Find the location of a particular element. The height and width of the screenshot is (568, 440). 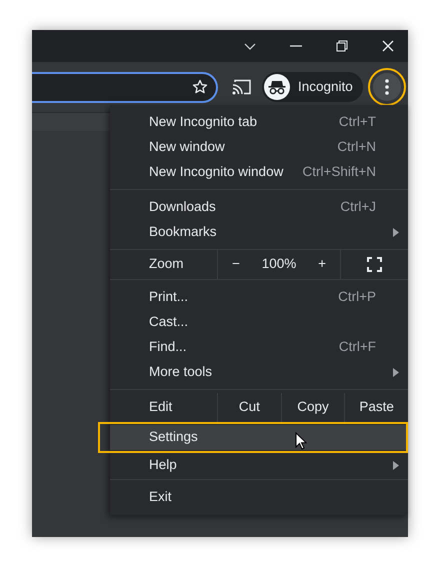

shortcut-text: Ctrl+J is located at coordinates (358, 207).